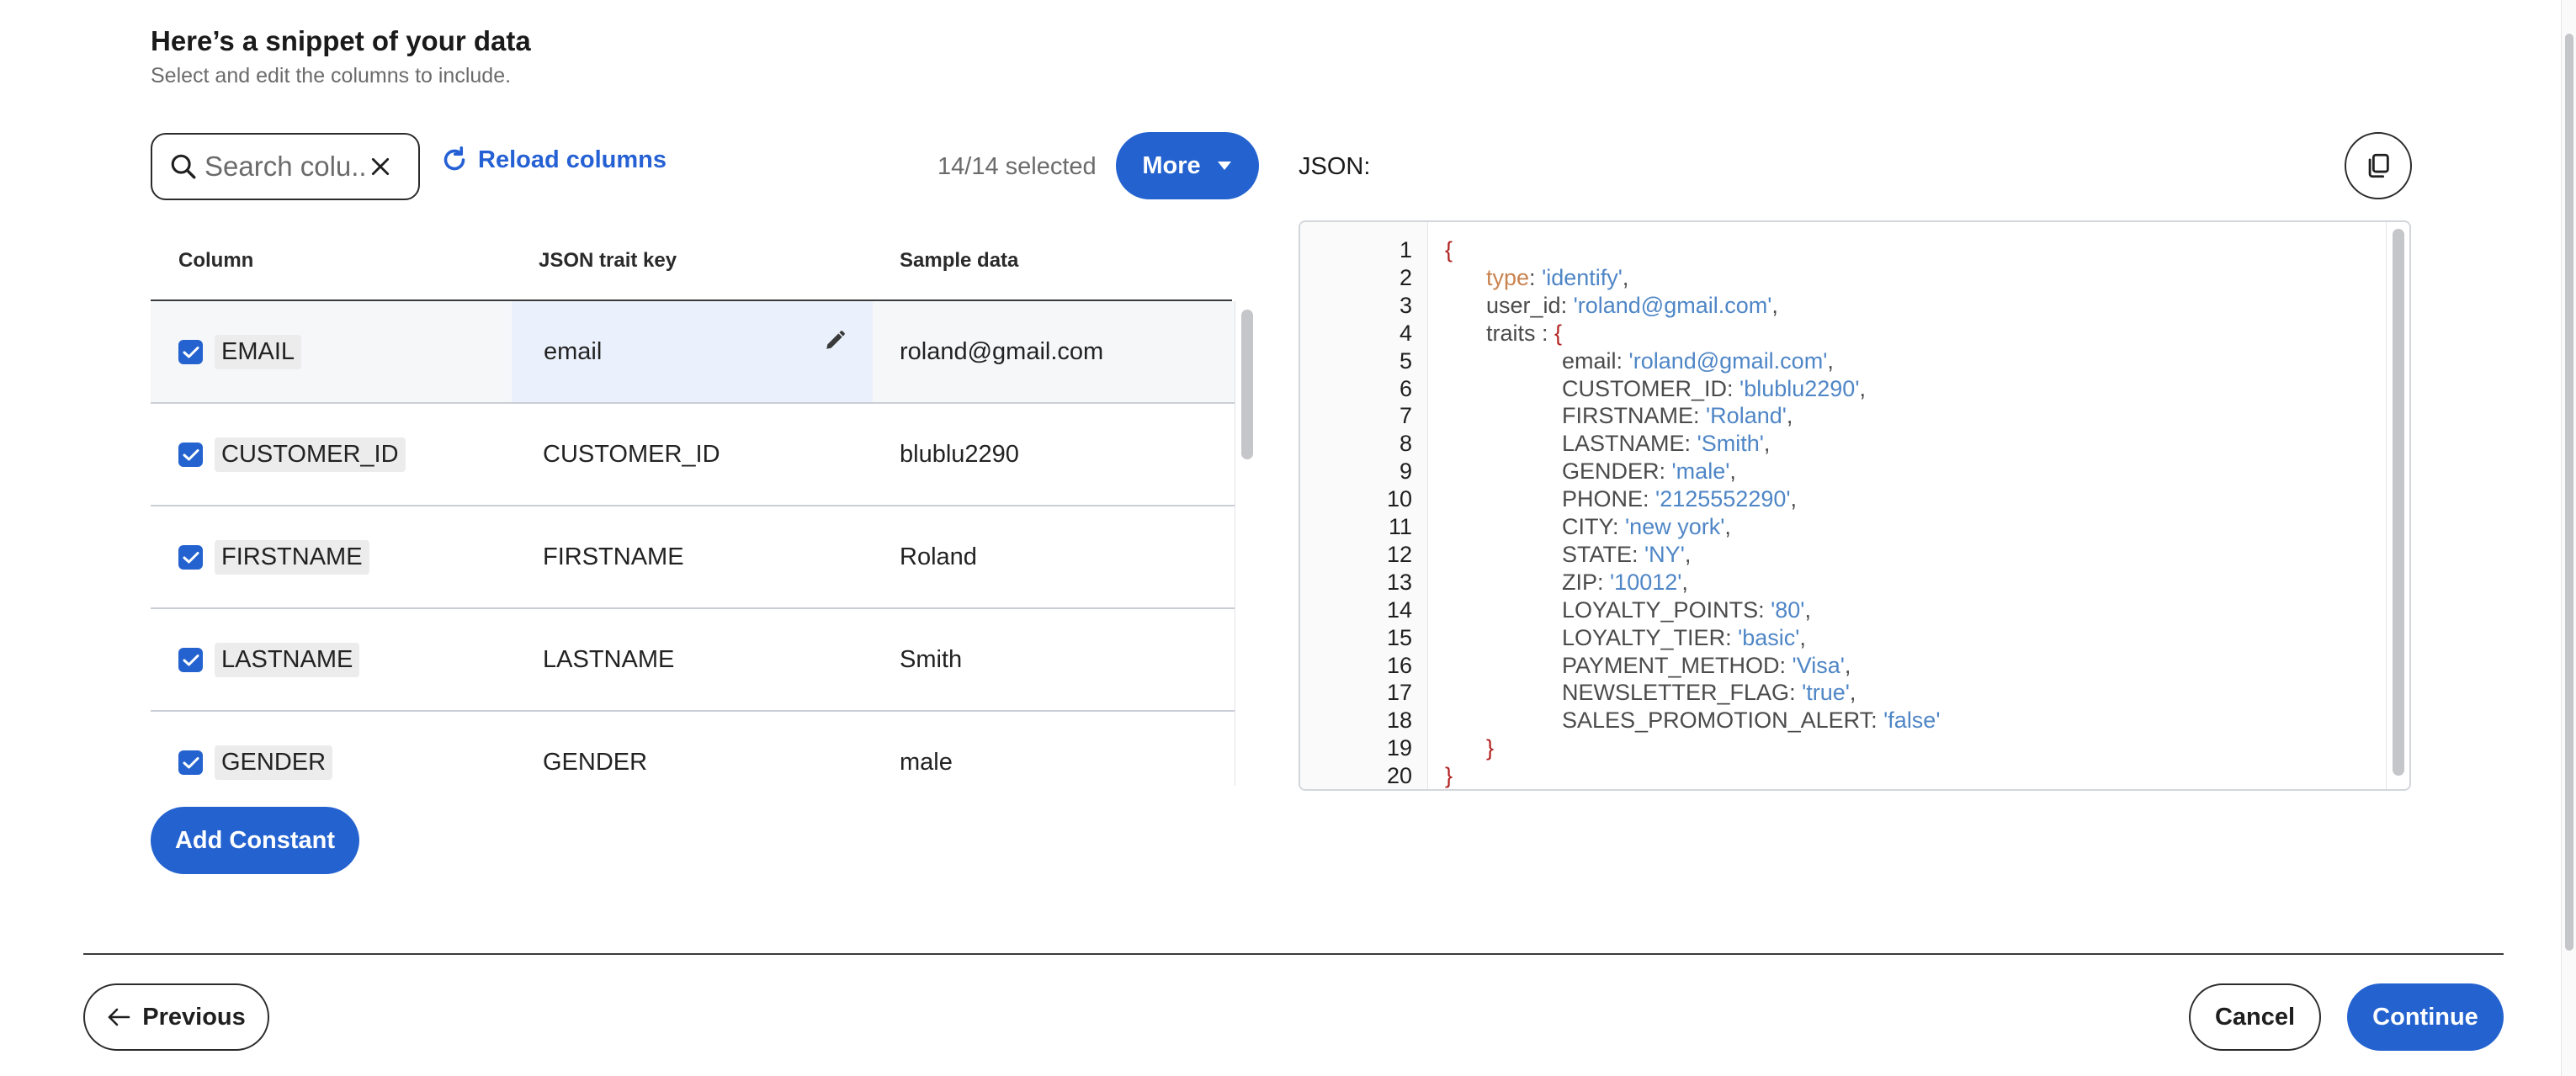 Image resolution: width=2576 pixels, height=1076 pixels. Describe the element at coordinates (119, 1017) in the screenshot. I see `arrow-left-icon` at that location.